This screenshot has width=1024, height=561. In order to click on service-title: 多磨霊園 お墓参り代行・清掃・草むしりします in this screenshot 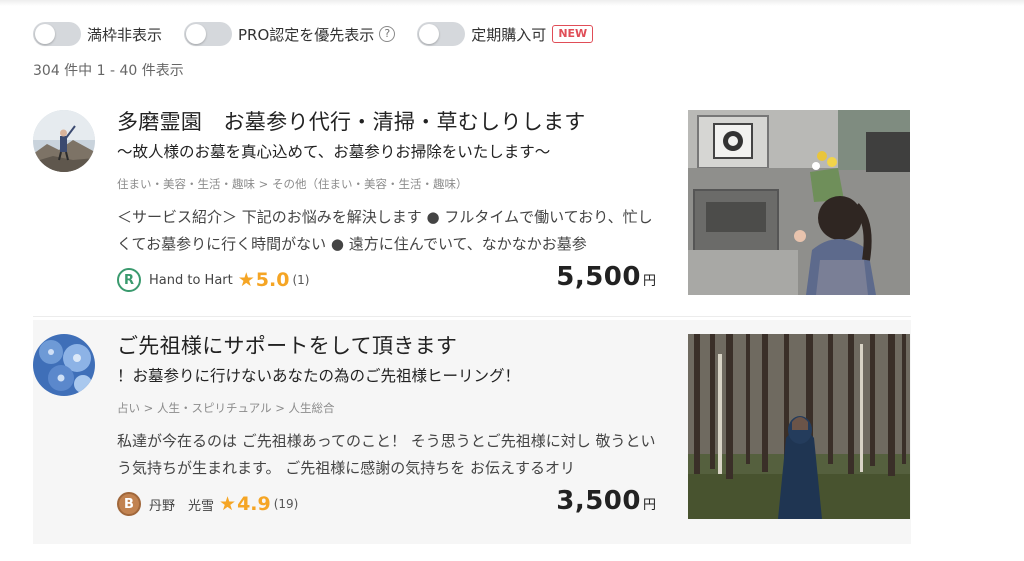, I will do `click(351, 121)`.